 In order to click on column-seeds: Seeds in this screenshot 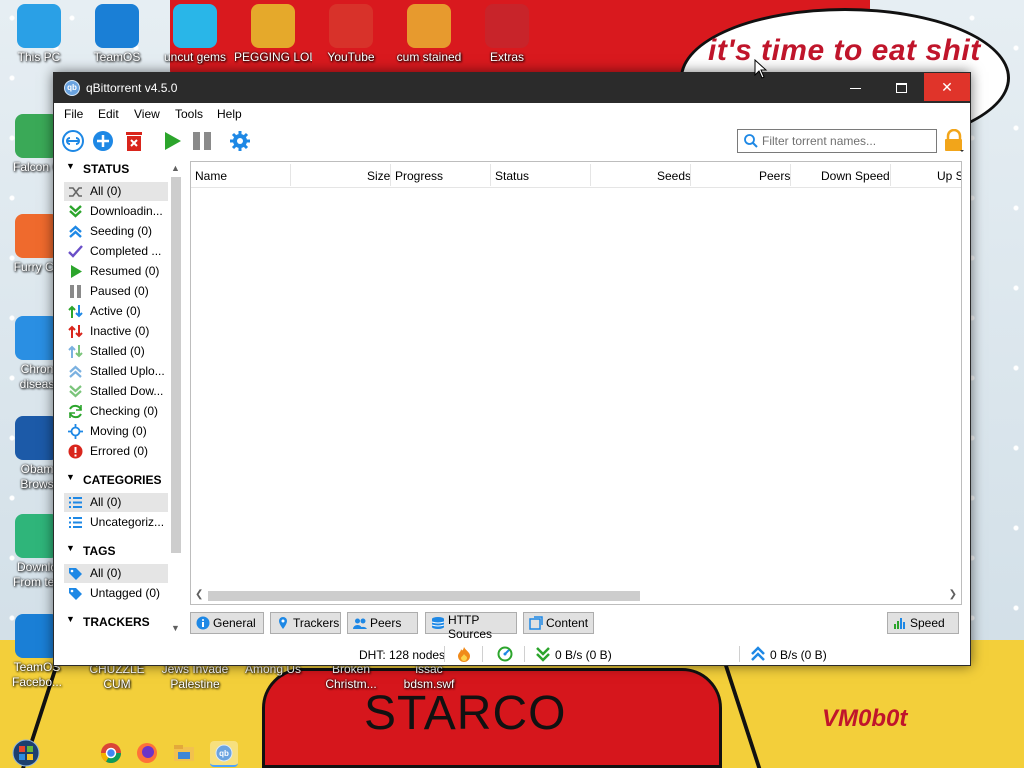, I will do `click(674, 176)`.